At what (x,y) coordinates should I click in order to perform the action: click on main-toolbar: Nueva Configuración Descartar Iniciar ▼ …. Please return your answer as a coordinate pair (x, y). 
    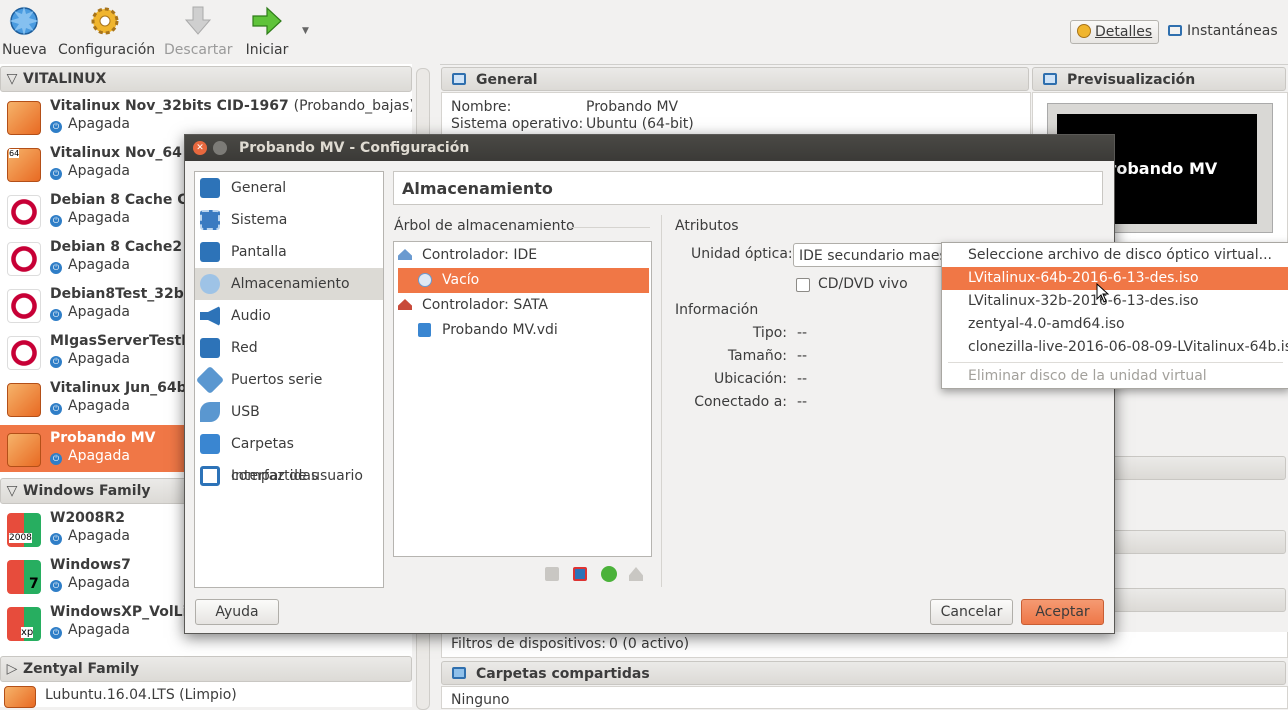
    Looking at the image, I should click on (644, 32).